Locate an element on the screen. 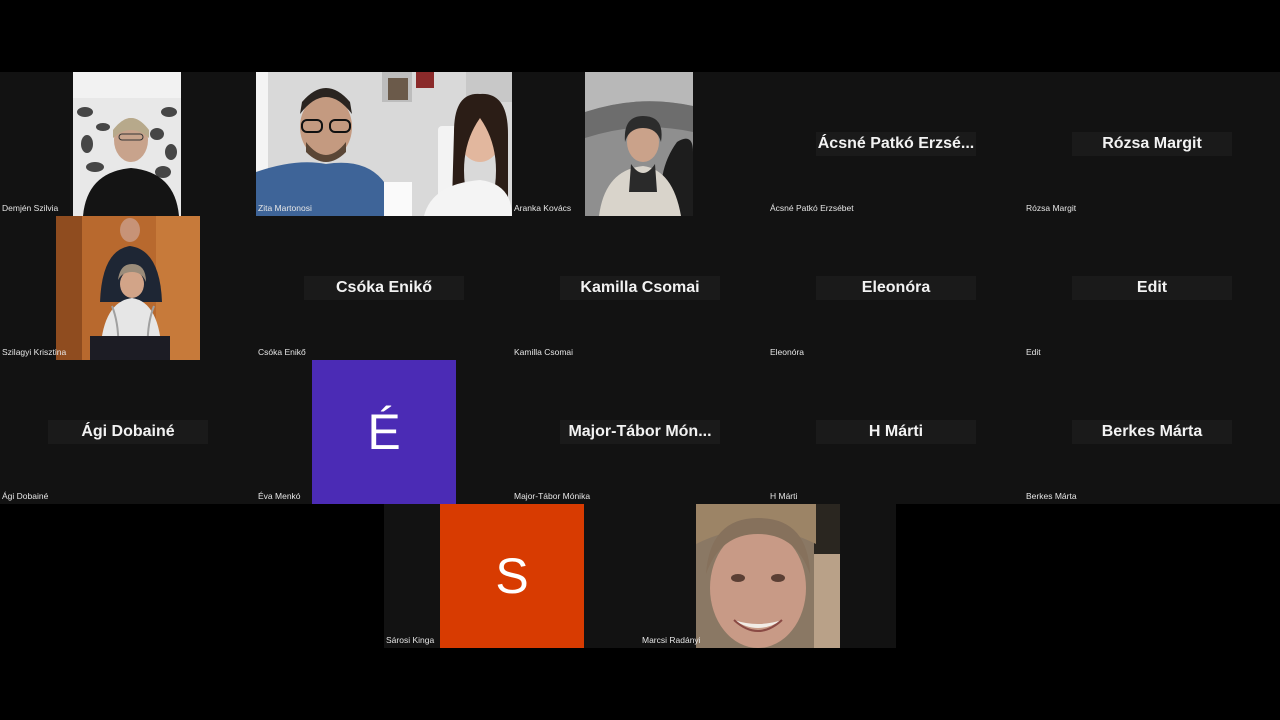 This screenshot has height=720, width=1280. participant-tile-eva-menko: É Éva Menkó is located at coordinates (384, 432).